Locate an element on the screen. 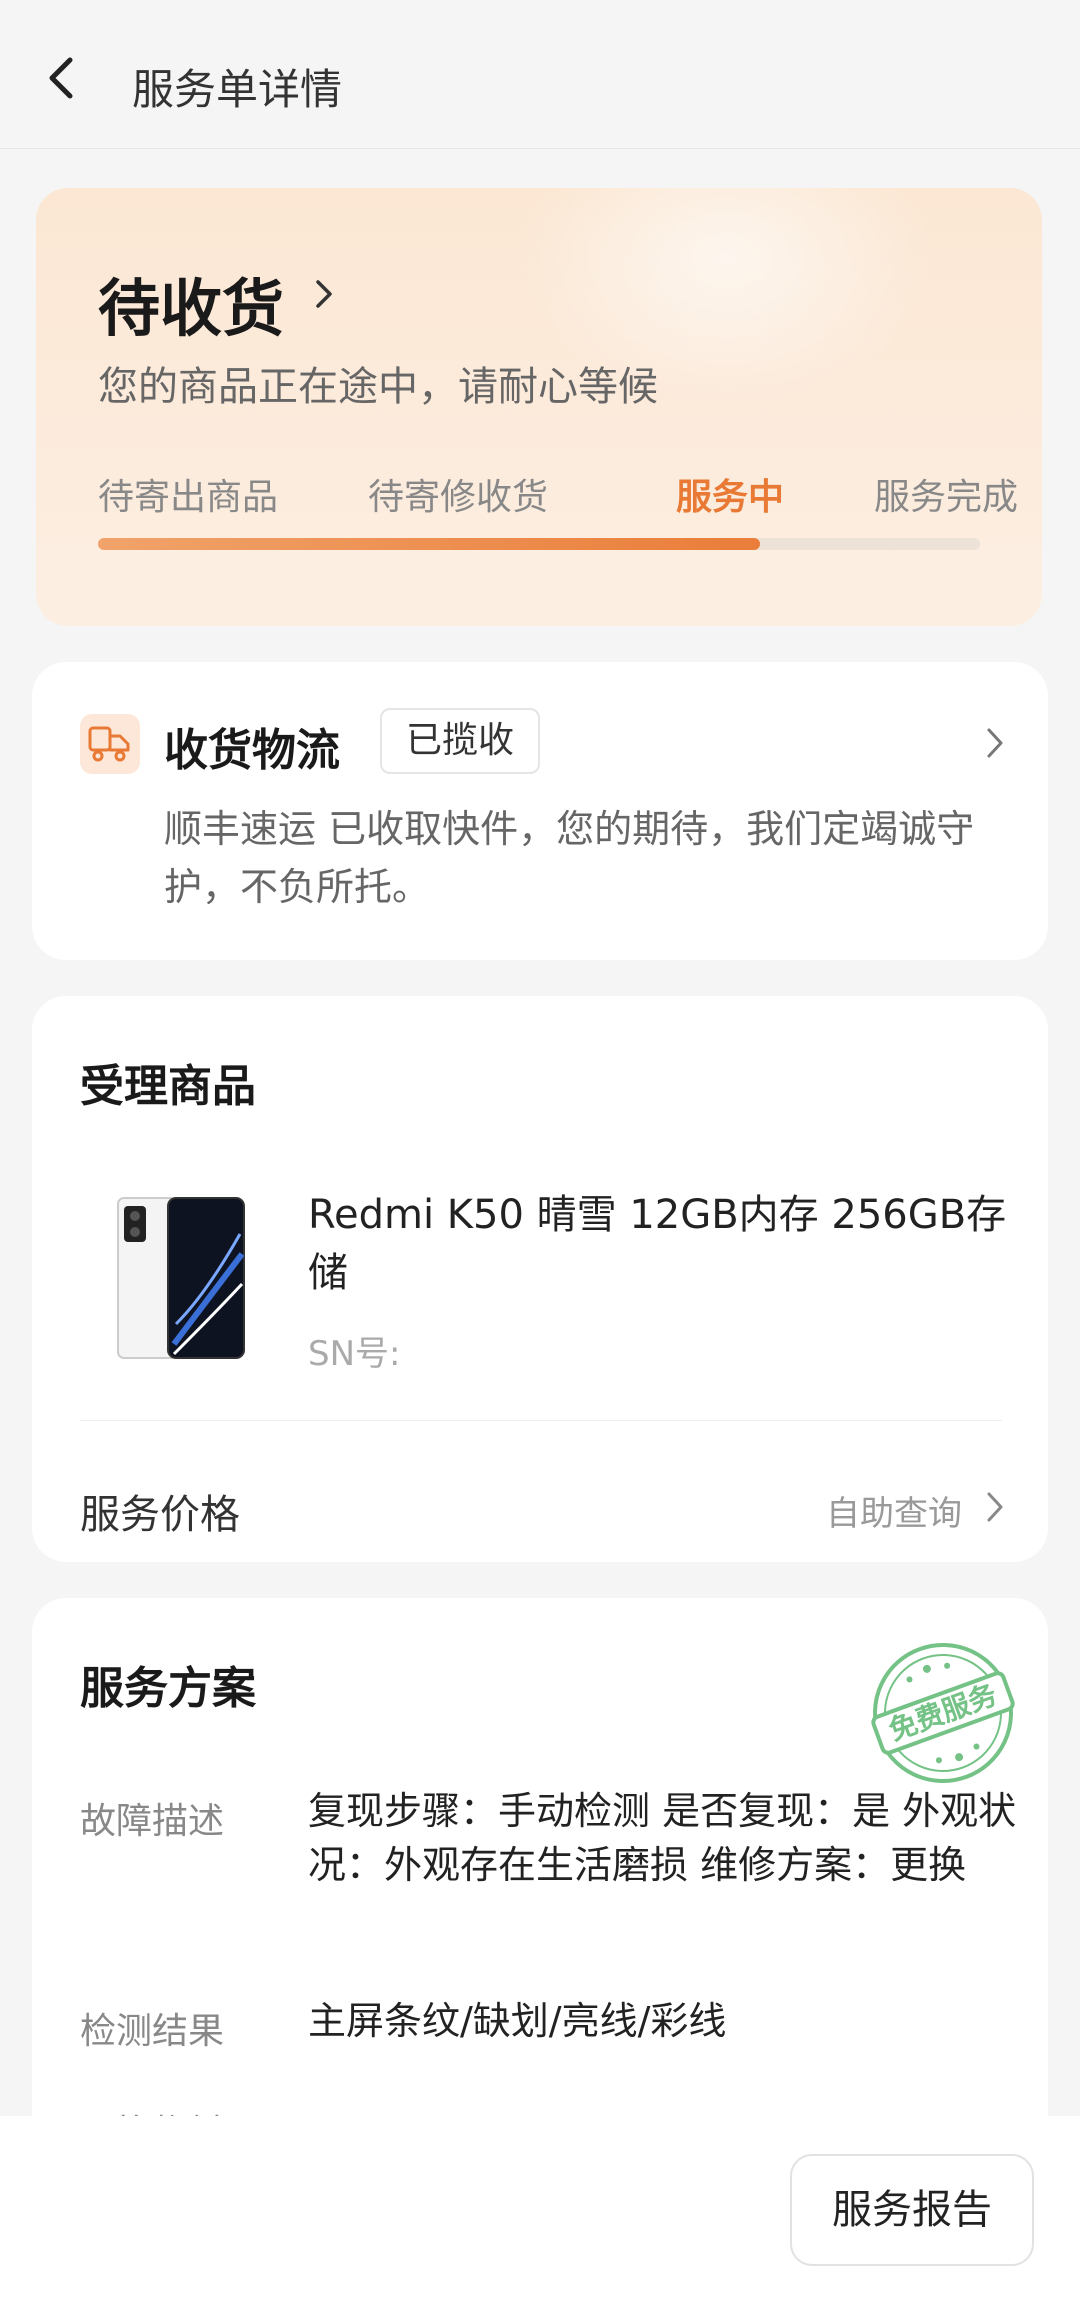 This screenshot has width=1080, height=2297. phone-product-image is located at coordinates (181, 1278).